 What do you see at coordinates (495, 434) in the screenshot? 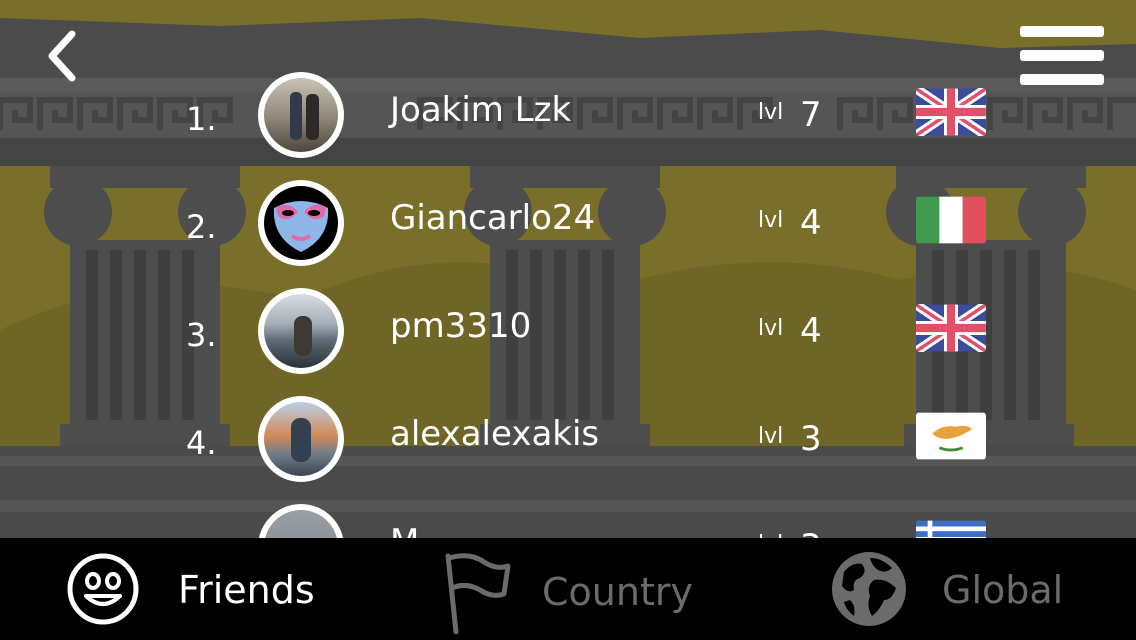
I see `player-name: alexalexakis` at bounding box center [495, 434].